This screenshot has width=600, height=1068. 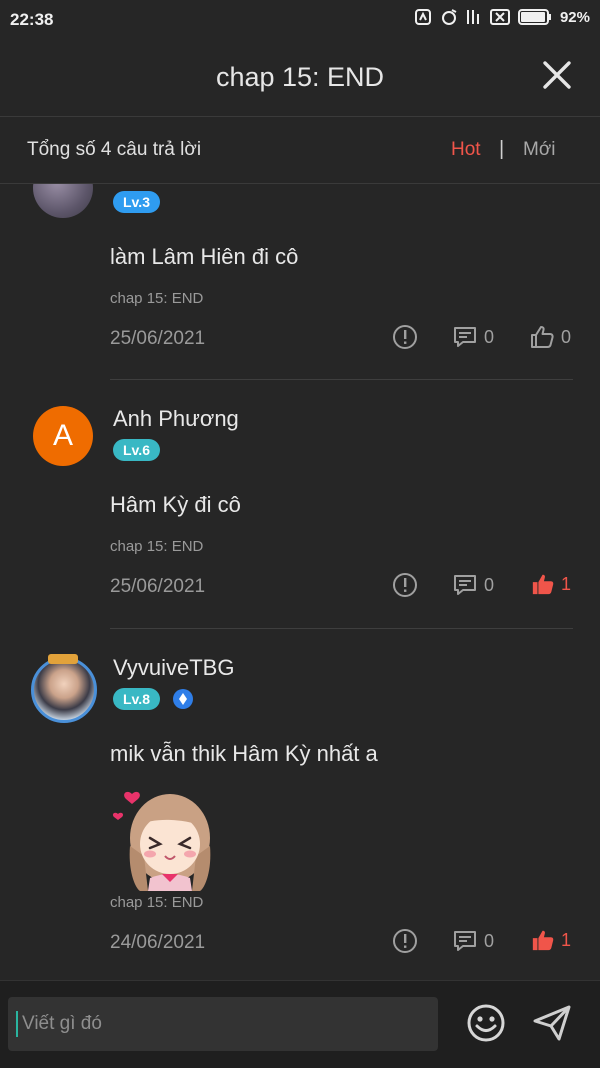 What do you see at coordinates (173, 668) in the screenshot?
I see `username: VyvuiveTBG` at bounding box center [173, 668].